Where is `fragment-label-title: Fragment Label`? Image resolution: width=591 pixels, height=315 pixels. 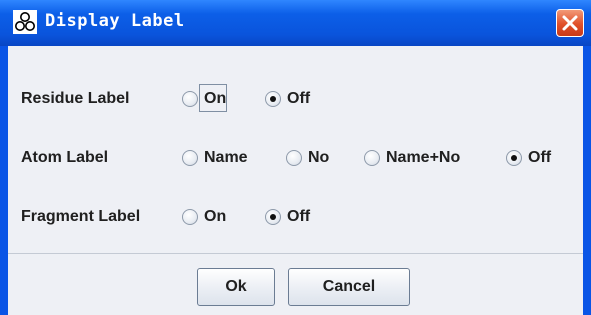 fragment-label-title: Fragment Label is located at coordinates (81, 216).